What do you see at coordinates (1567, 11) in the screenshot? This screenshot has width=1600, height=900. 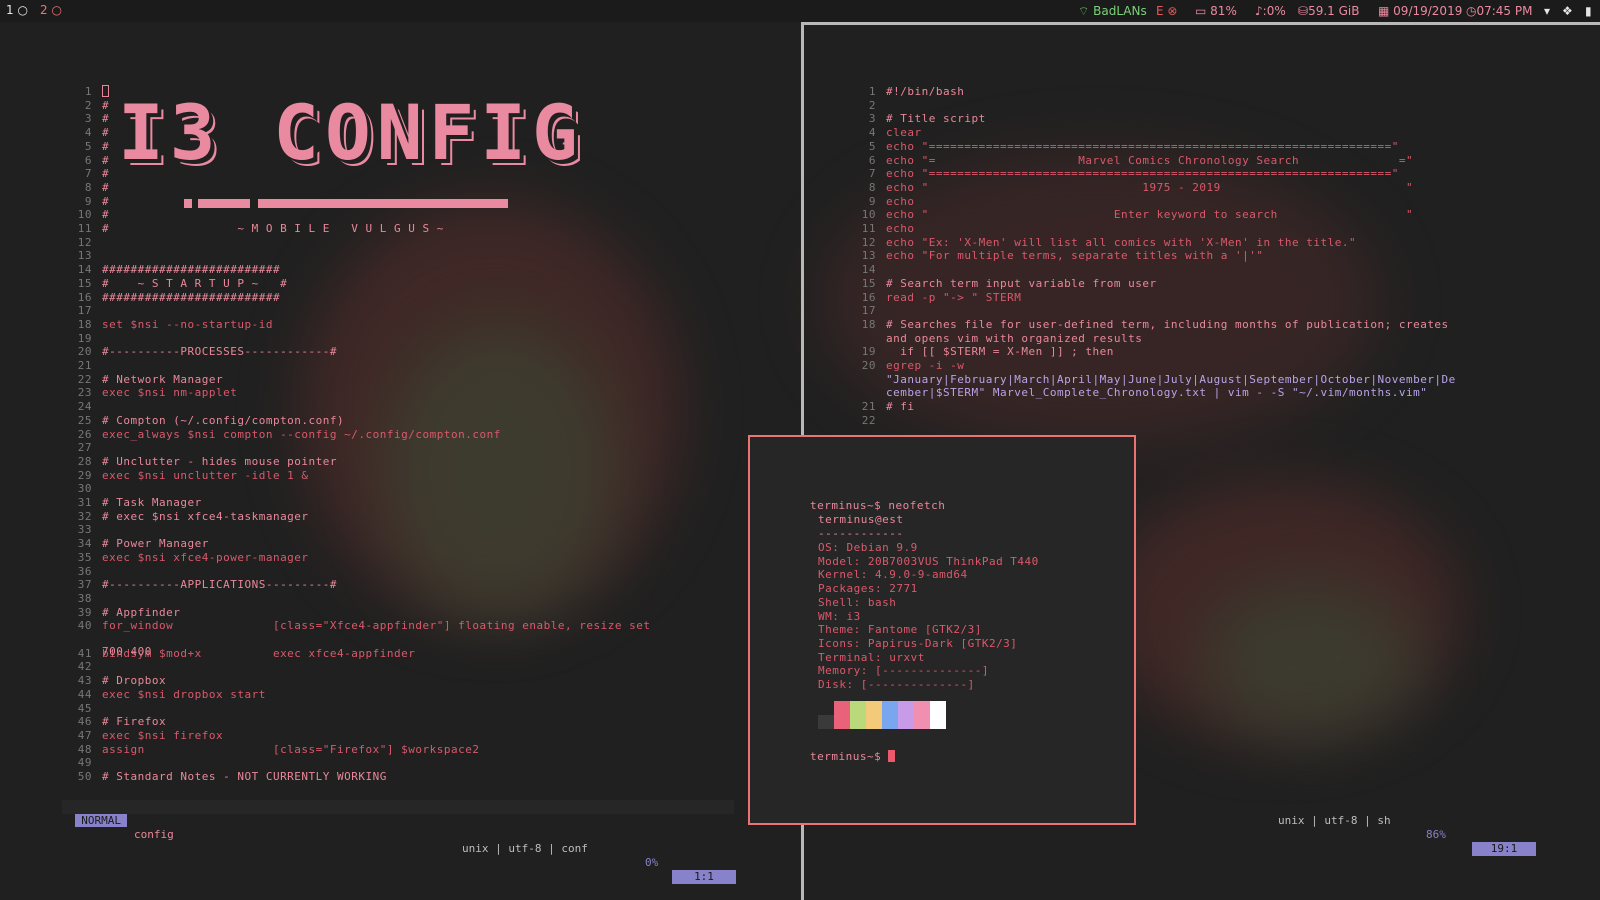 I see `dropbox-icon: ❖` at bounding box center [1567, 11].